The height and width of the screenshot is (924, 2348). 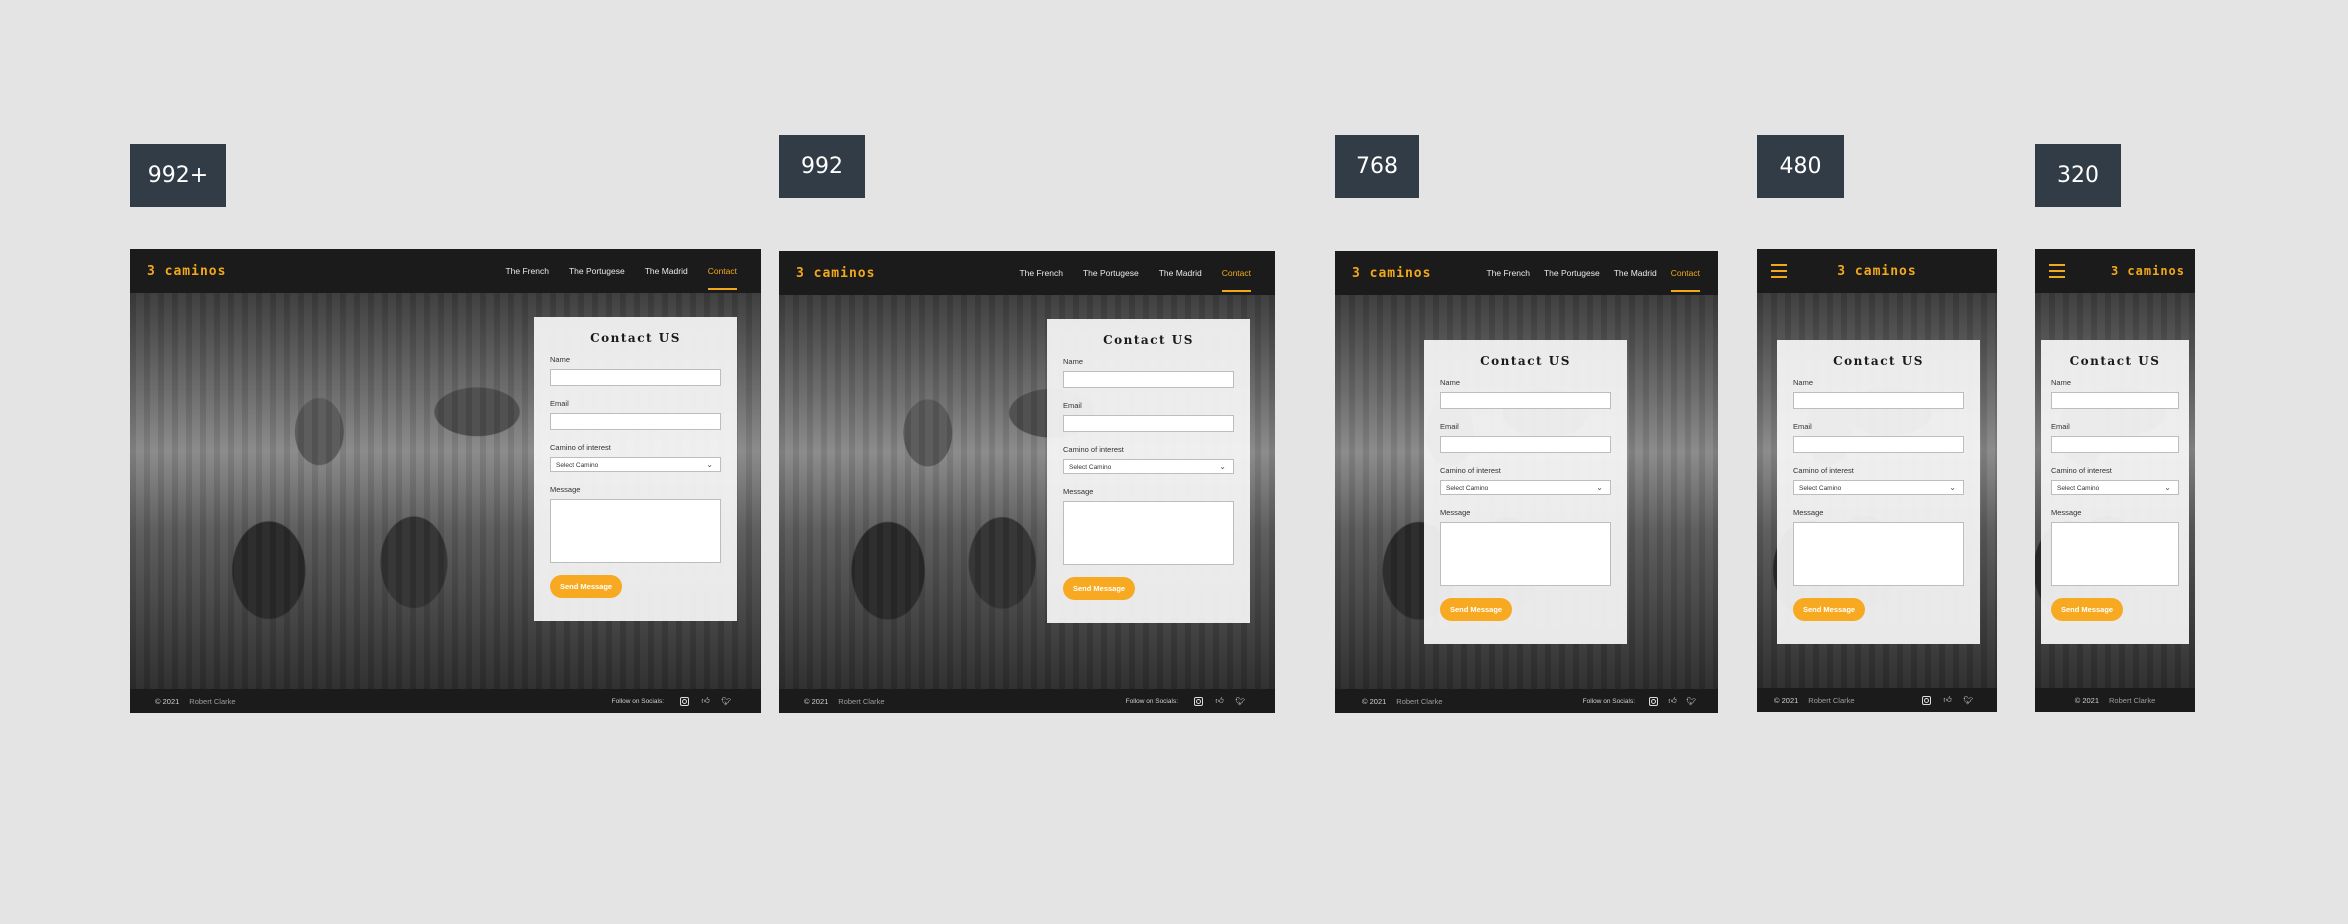 I want to click on footer: © 2021 Robert Clarke 👍︎ 🐦︎, so click(x=1877, y=700).